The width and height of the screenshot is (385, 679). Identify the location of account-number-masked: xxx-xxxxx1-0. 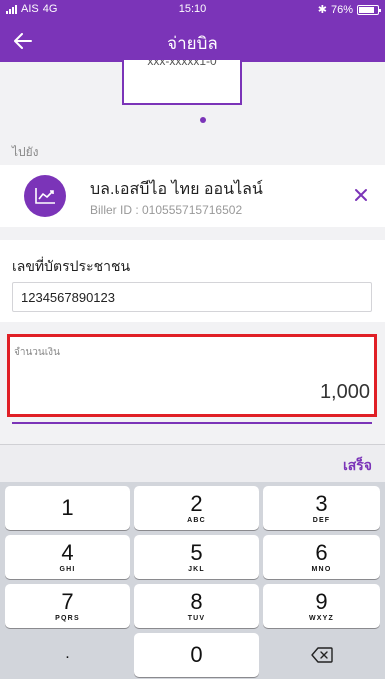
(182, 64).